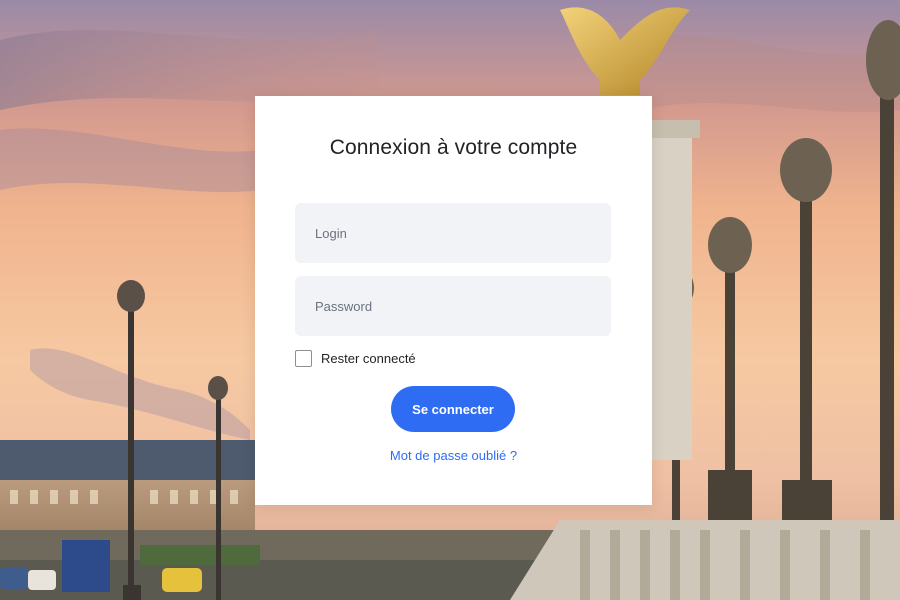  I want to click on login-title: Connexion à votre compte, so click(453, 147).